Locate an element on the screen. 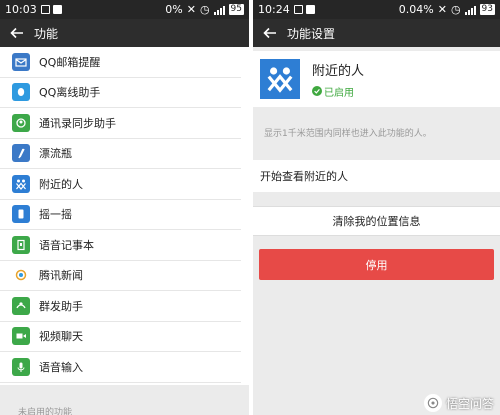 This screenshot has width=500, height=415. feature-description: 显示1千米范围内同样也进入此功能的人。 is located at coordinates (348, 134).